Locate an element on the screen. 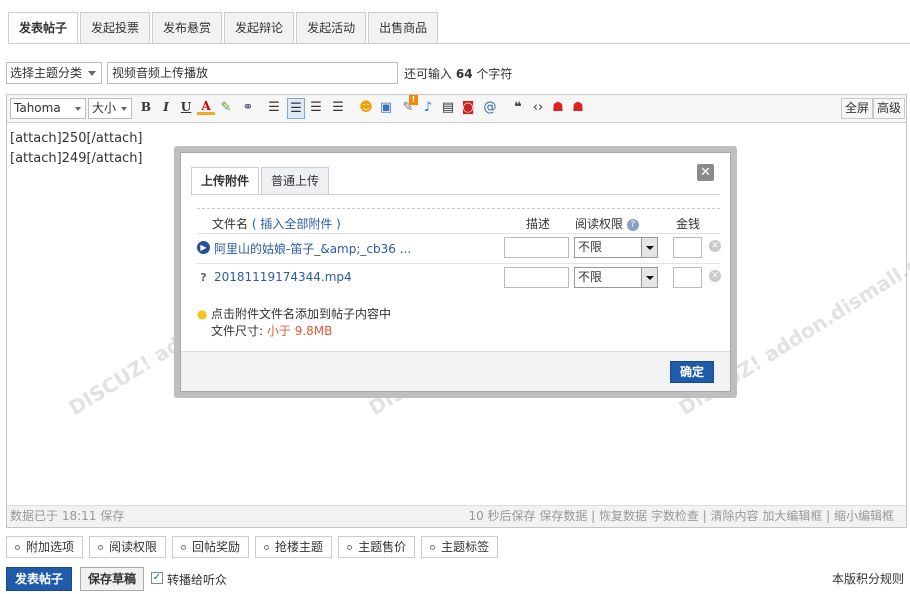 The width and height of the screenshot is (910, 594). col-filename: 文件名 ( 插入全部附件 ) is located at coordinates (276, 223).